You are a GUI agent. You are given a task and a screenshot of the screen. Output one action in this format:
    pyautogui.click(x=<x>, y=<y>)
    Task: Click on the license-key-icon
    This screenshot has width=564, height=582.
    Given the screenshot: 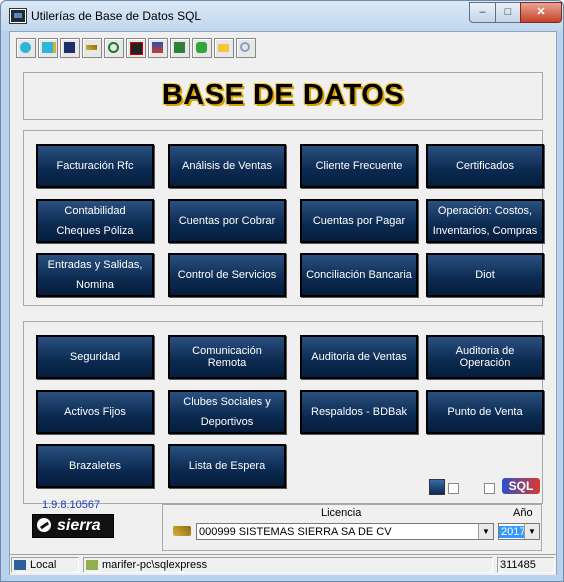 What is the action you would take?
    pyautogui.click(x=182, y=531)
    